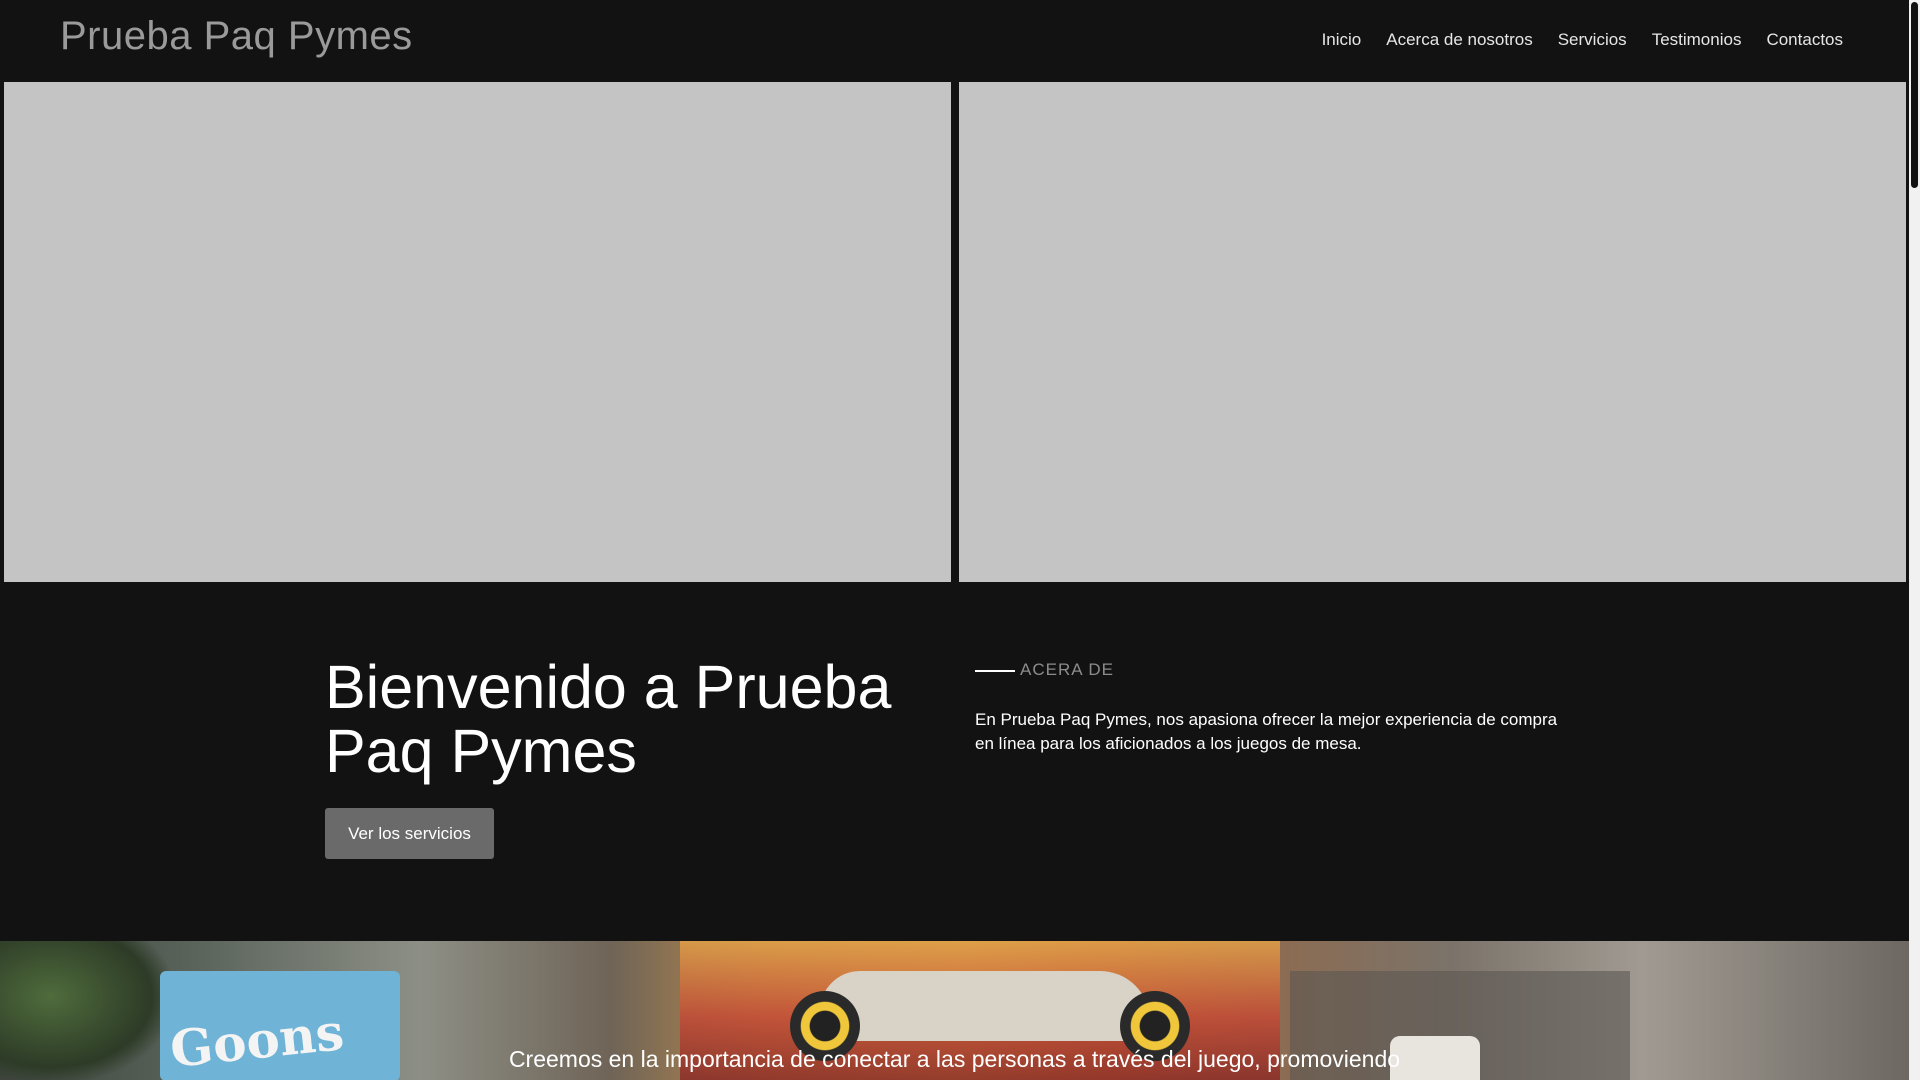 The image size is (1920, 1080). What do you see at coordinates (1459, 40) in the screenshot?
I see `nav-item-acerca: Acerca de nosotros` at bounding box center [1459, 40].